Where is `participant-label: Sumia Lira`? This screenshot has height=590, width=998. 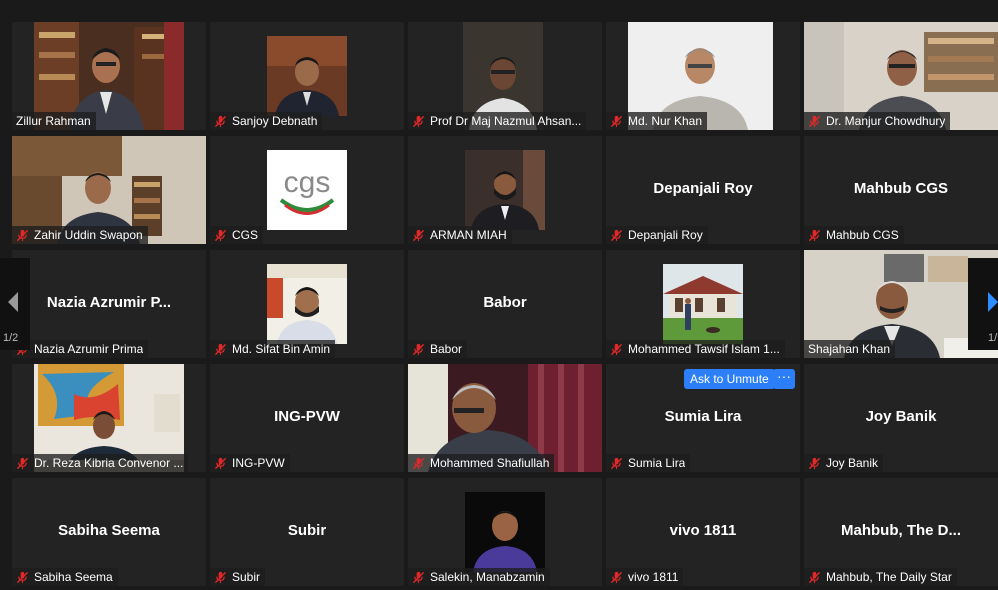 participant-label: Sumia Lira is located at coordinates (648, 463).